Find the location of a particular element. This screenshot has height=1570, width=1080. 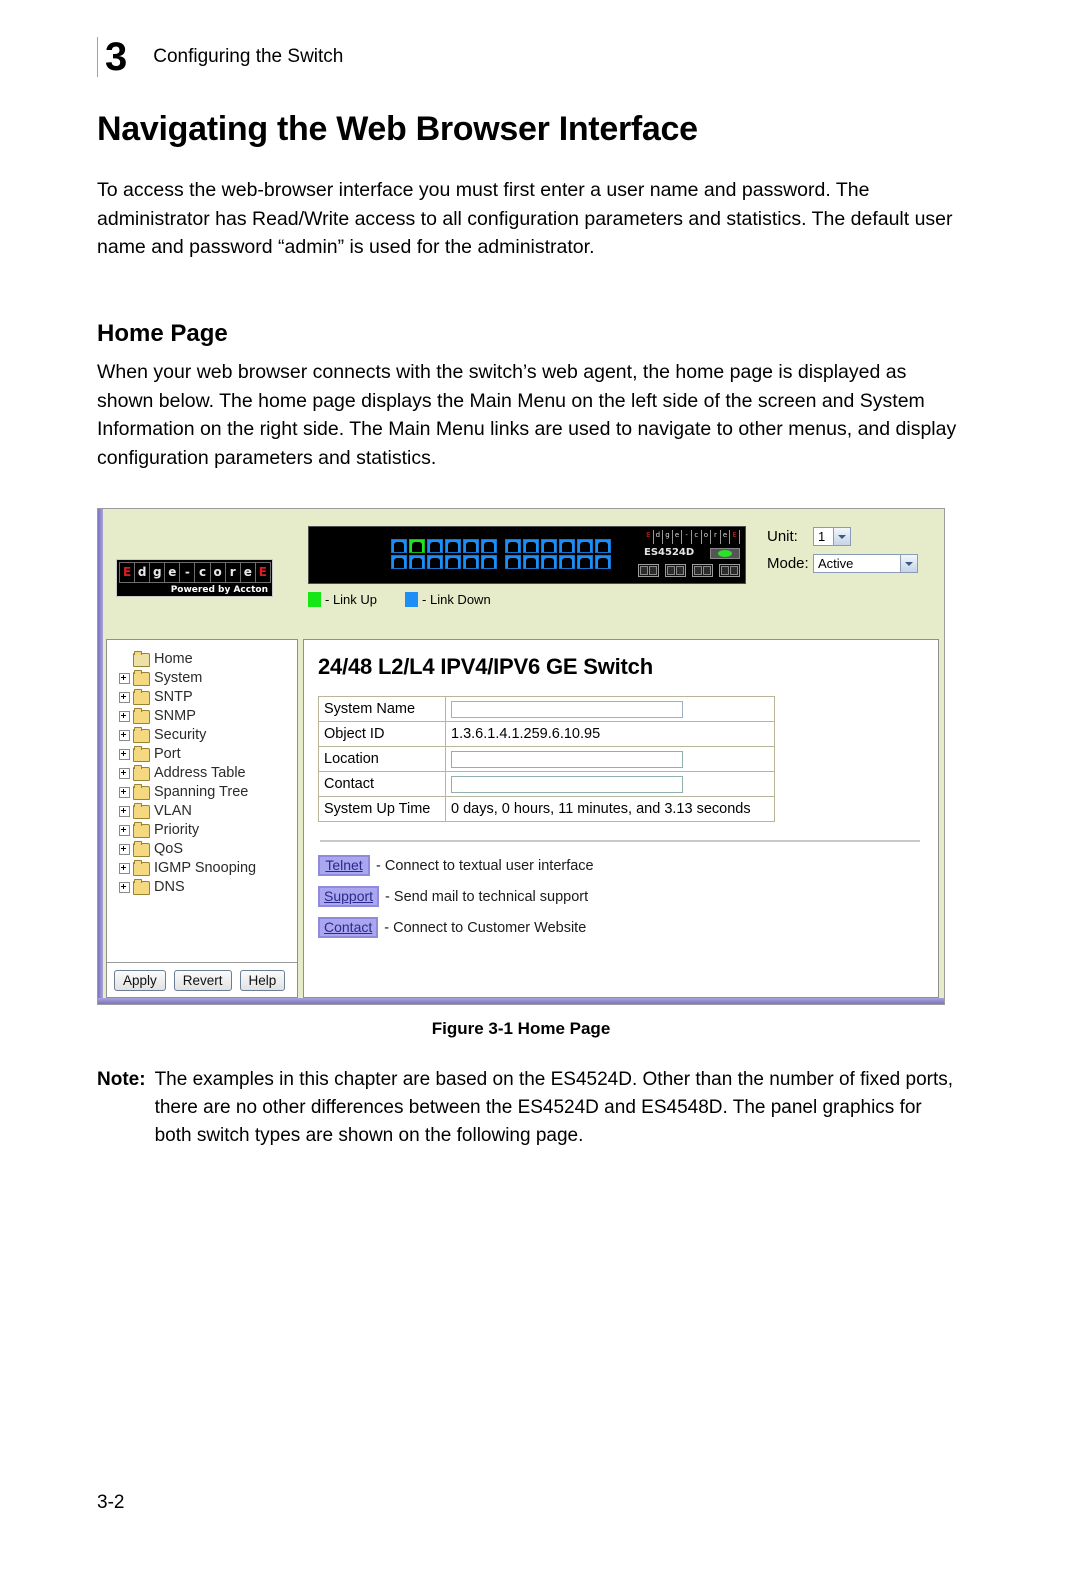

contact-link-button: Contact is located at coordinates (348, 927).